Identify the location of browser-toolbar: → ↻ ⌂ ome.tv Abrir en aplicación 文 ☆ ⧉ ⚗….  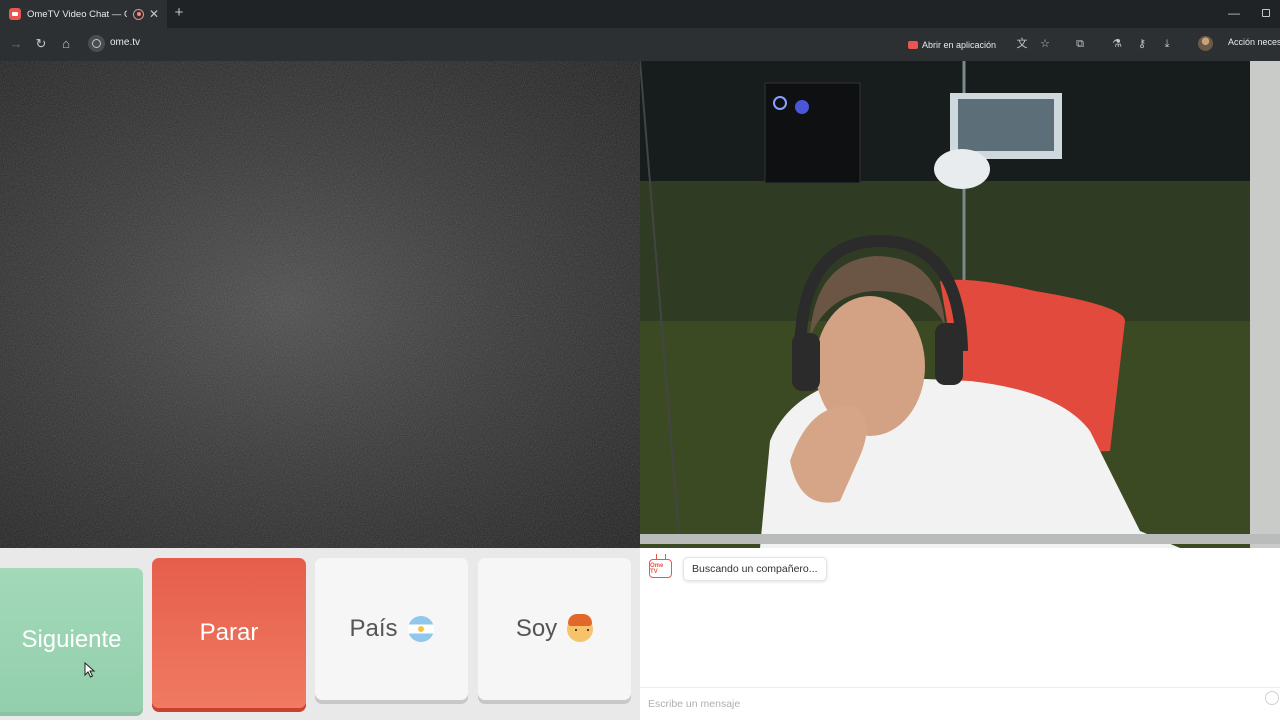
(640, 44).